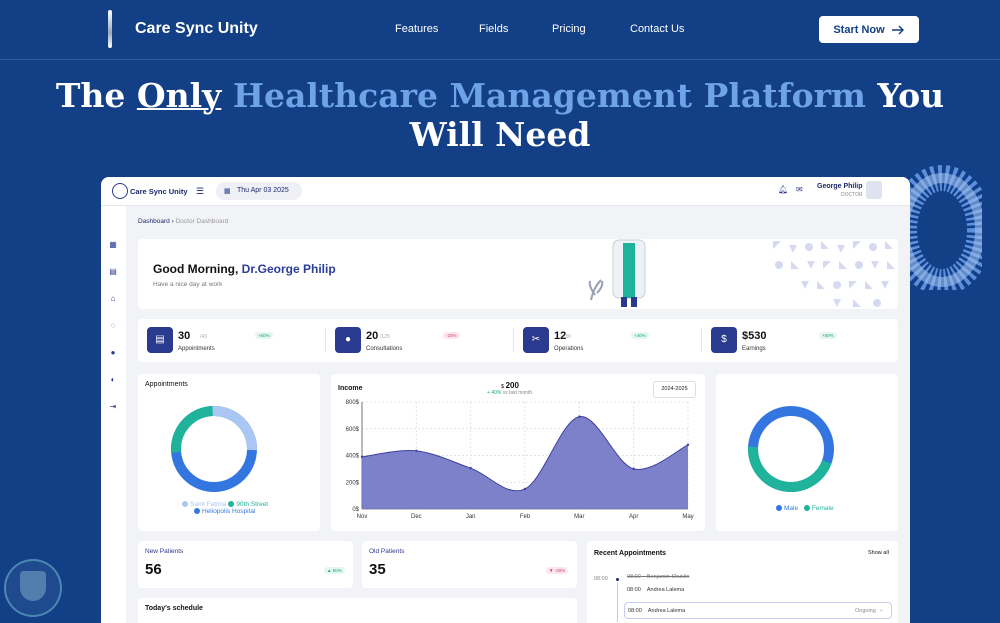 The width and height of the screenshot is (1000, 623). Describe the element at coordinates (799, 189) in the screenshot. I see `messages-icon: ✉` at that location.